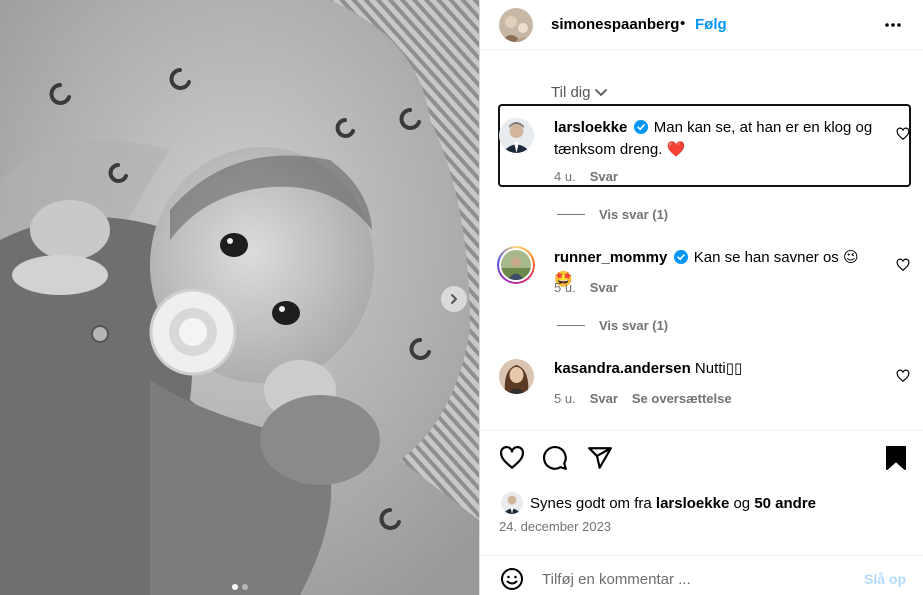 The image size is (923, 595). I want to click on likes-joiner: og, so click(742, 503).